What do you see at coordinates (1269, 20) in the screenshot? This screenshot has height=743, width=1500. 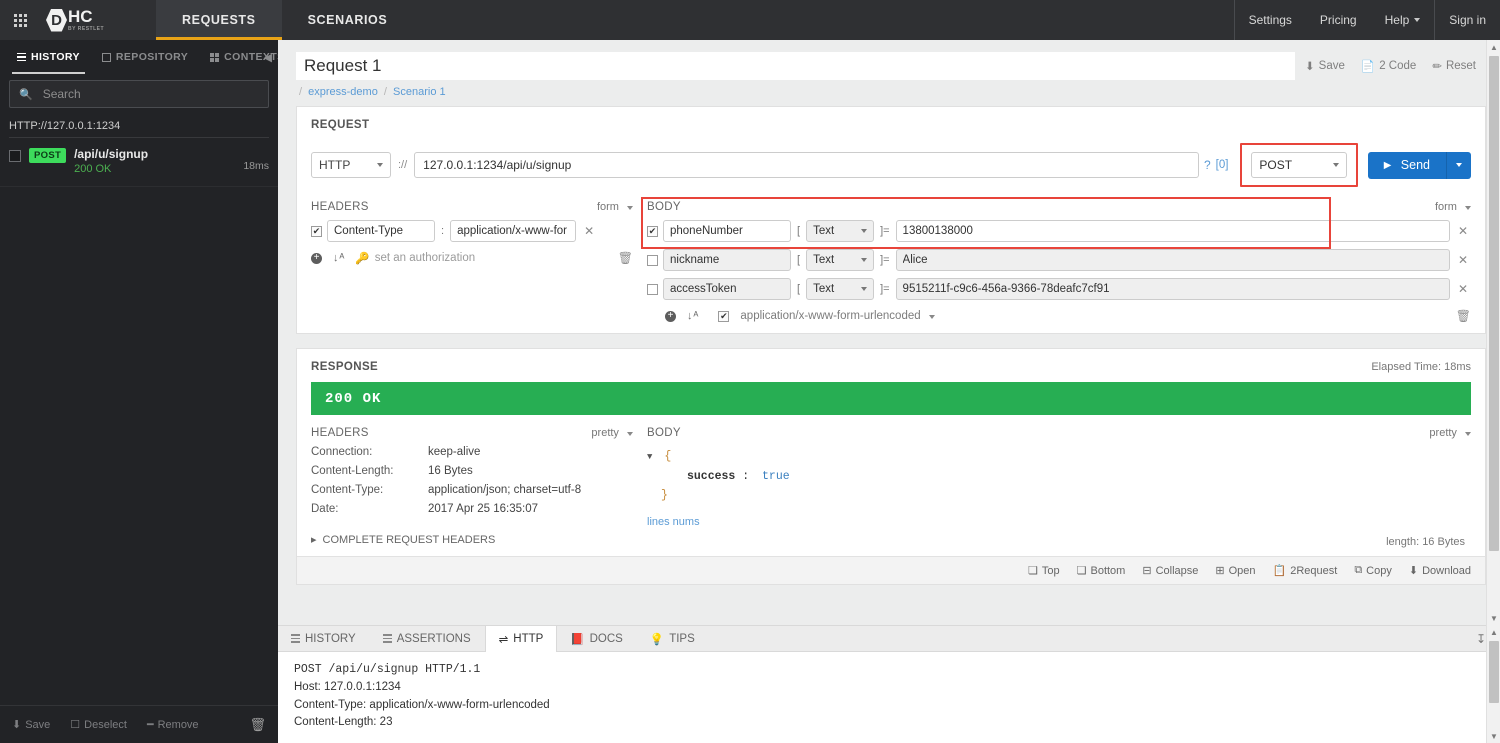 I see `settings-link: Settings` at bounding box center [1269, 20].